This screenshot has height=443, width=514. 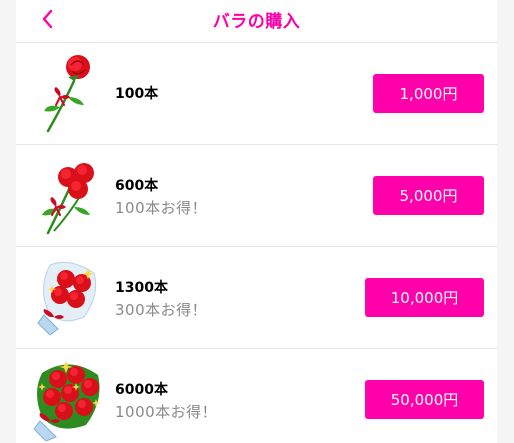 I want to click on rose-count: 1300本, so click(x=141, y=288).